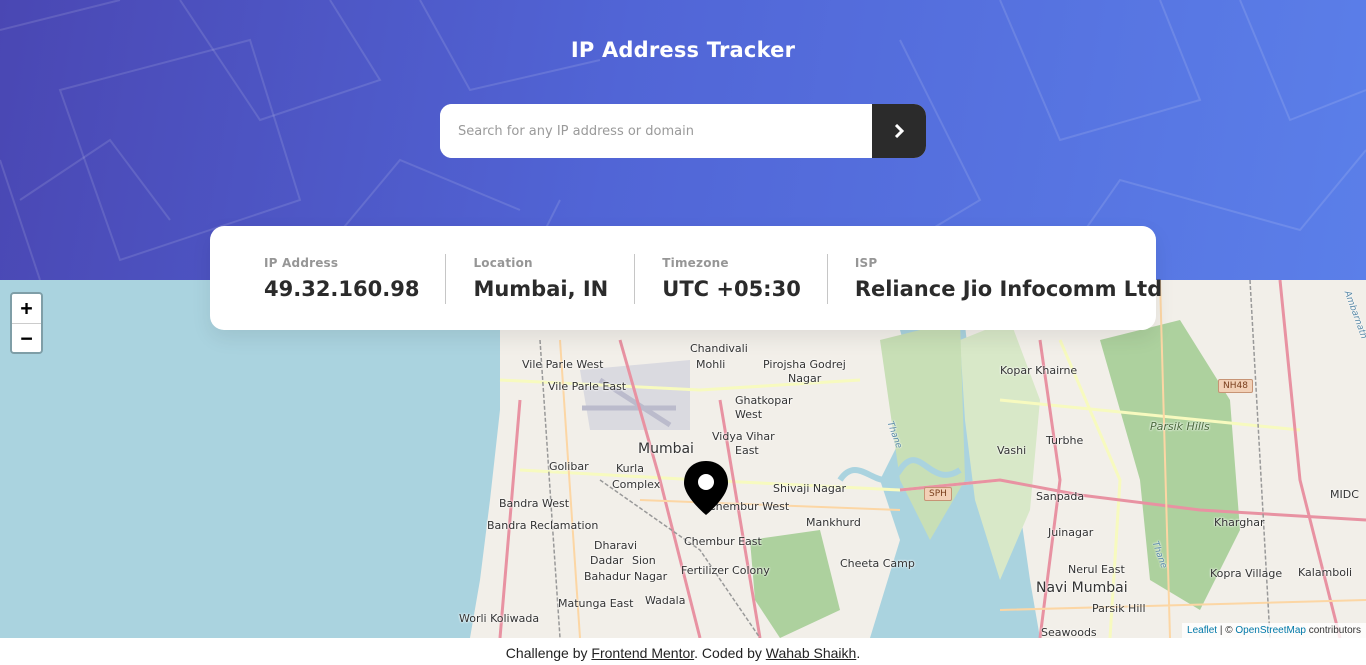 Image resolution: width=1366 pixels, height=665 pixels. Describe the element at coordinates (1065, 440) in the screenshot. I see `map-label: Turbhe` at that location.